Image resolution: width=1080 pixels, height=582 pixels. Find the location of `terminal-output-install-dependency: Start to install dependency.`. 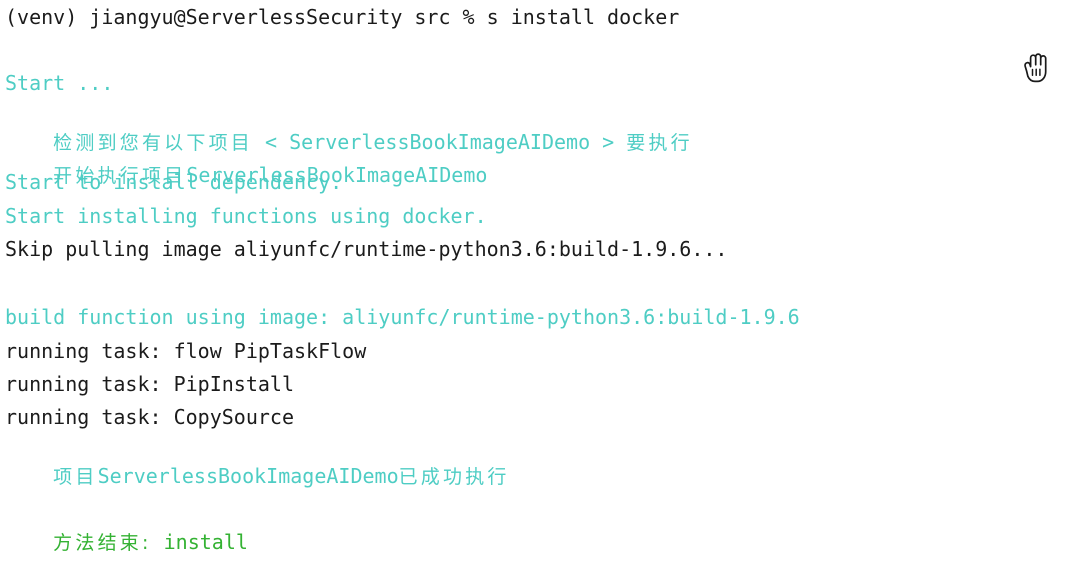

terminal-output-install-dependency: Start to install dependency. is located at coordinates (174, 182).